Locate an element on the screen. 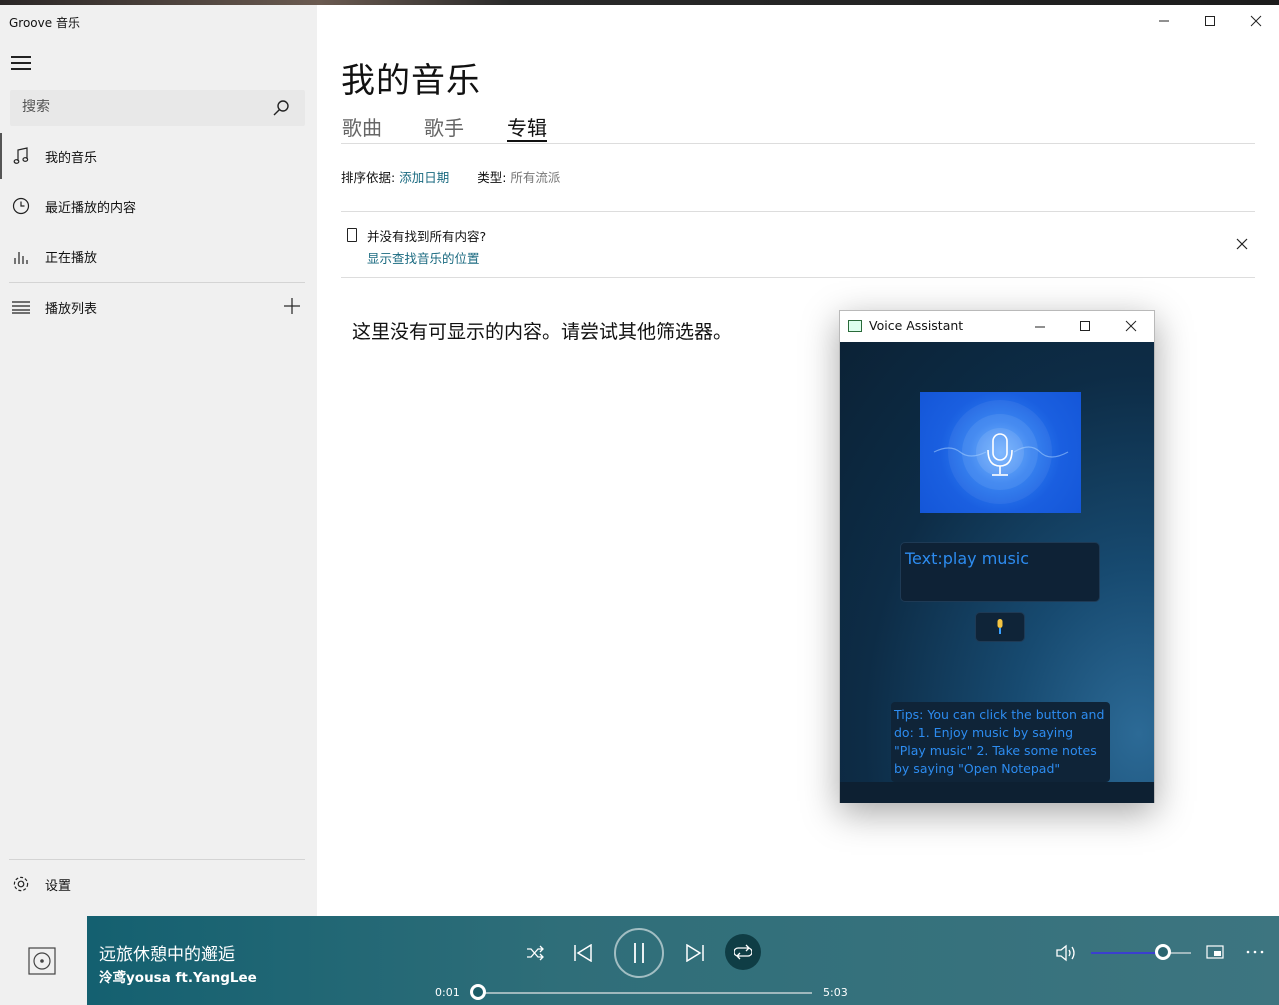 This screenshot has width=1279, height=1005. va-bottom-bar is located at coordinates (997, 792).